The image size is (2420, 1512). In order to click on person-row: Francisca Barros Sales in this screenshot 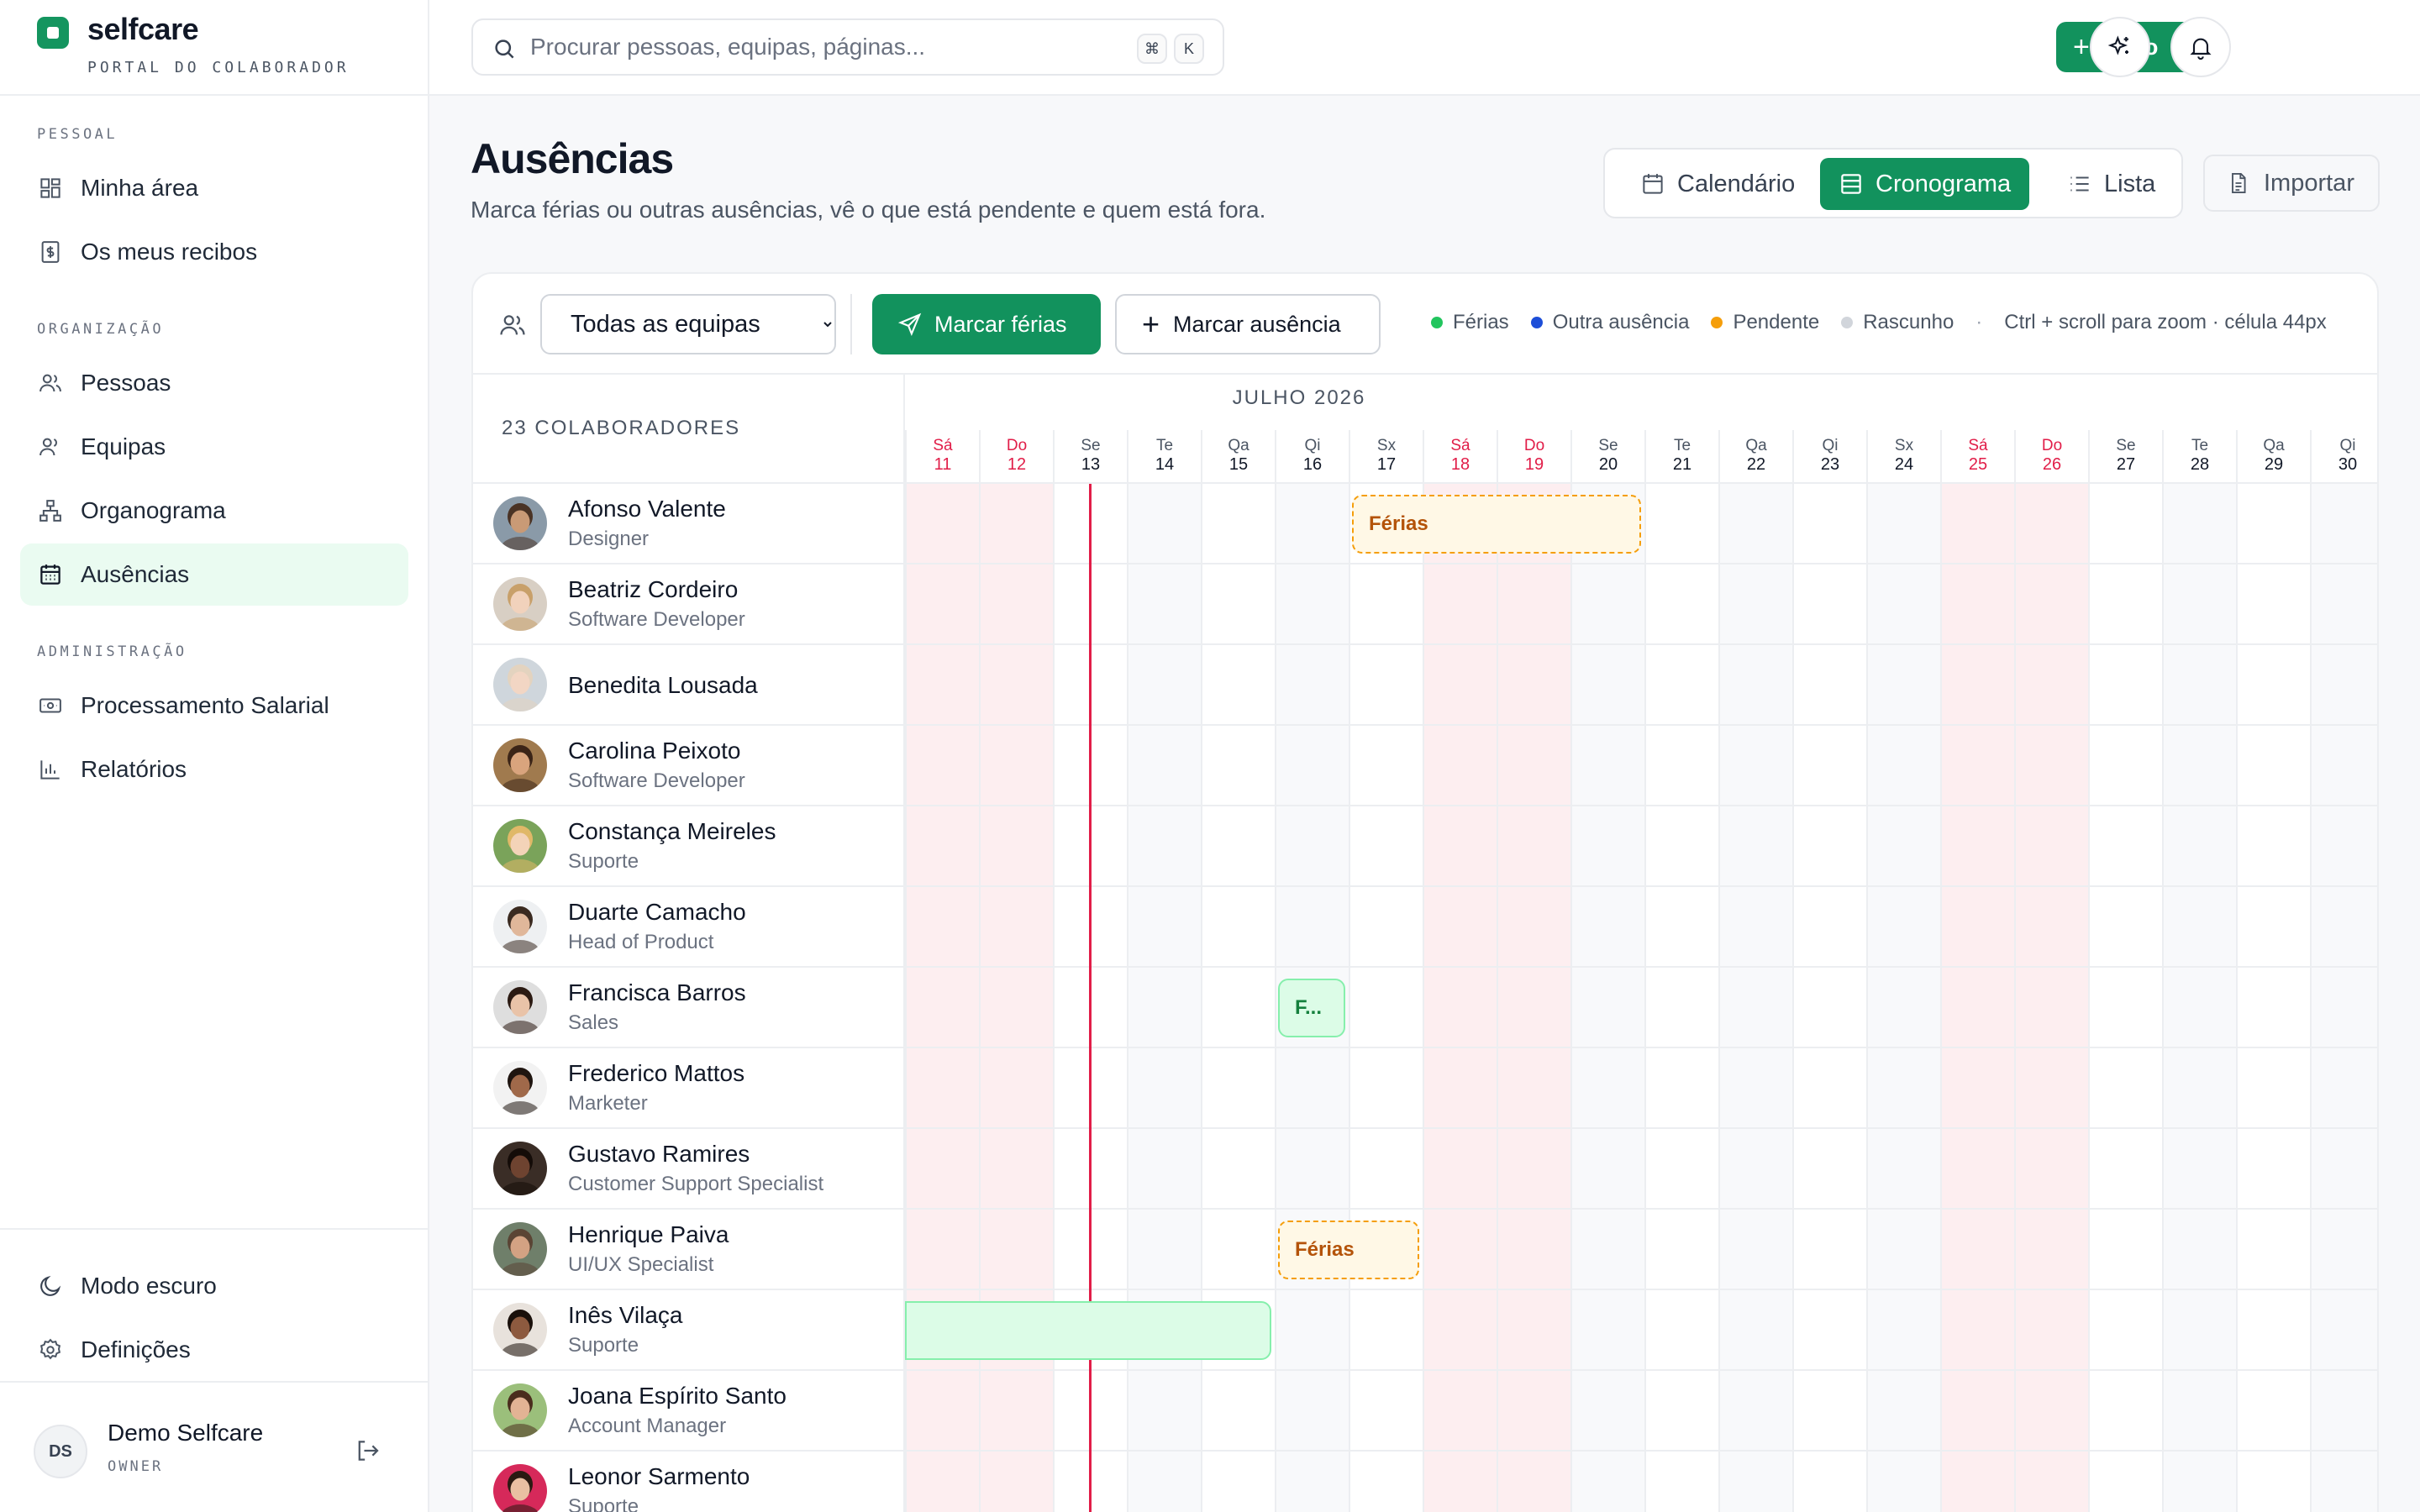, I will do `click(689, 1008)`.